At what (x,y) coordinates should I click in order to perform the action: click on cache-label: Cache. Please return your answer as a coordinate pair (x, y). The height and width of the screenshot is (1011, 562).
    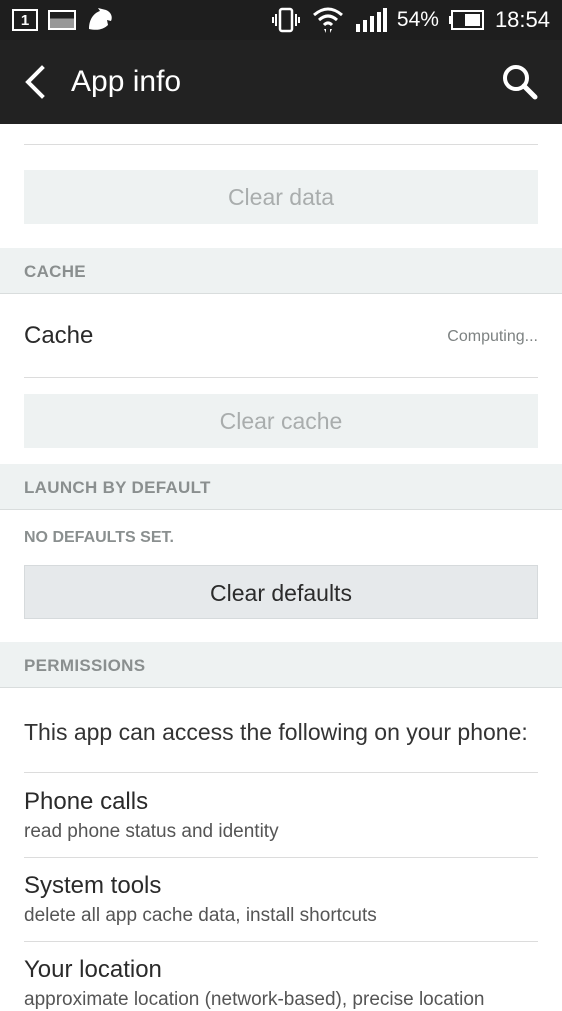
    Looking at the image, I should click on (59, 335).